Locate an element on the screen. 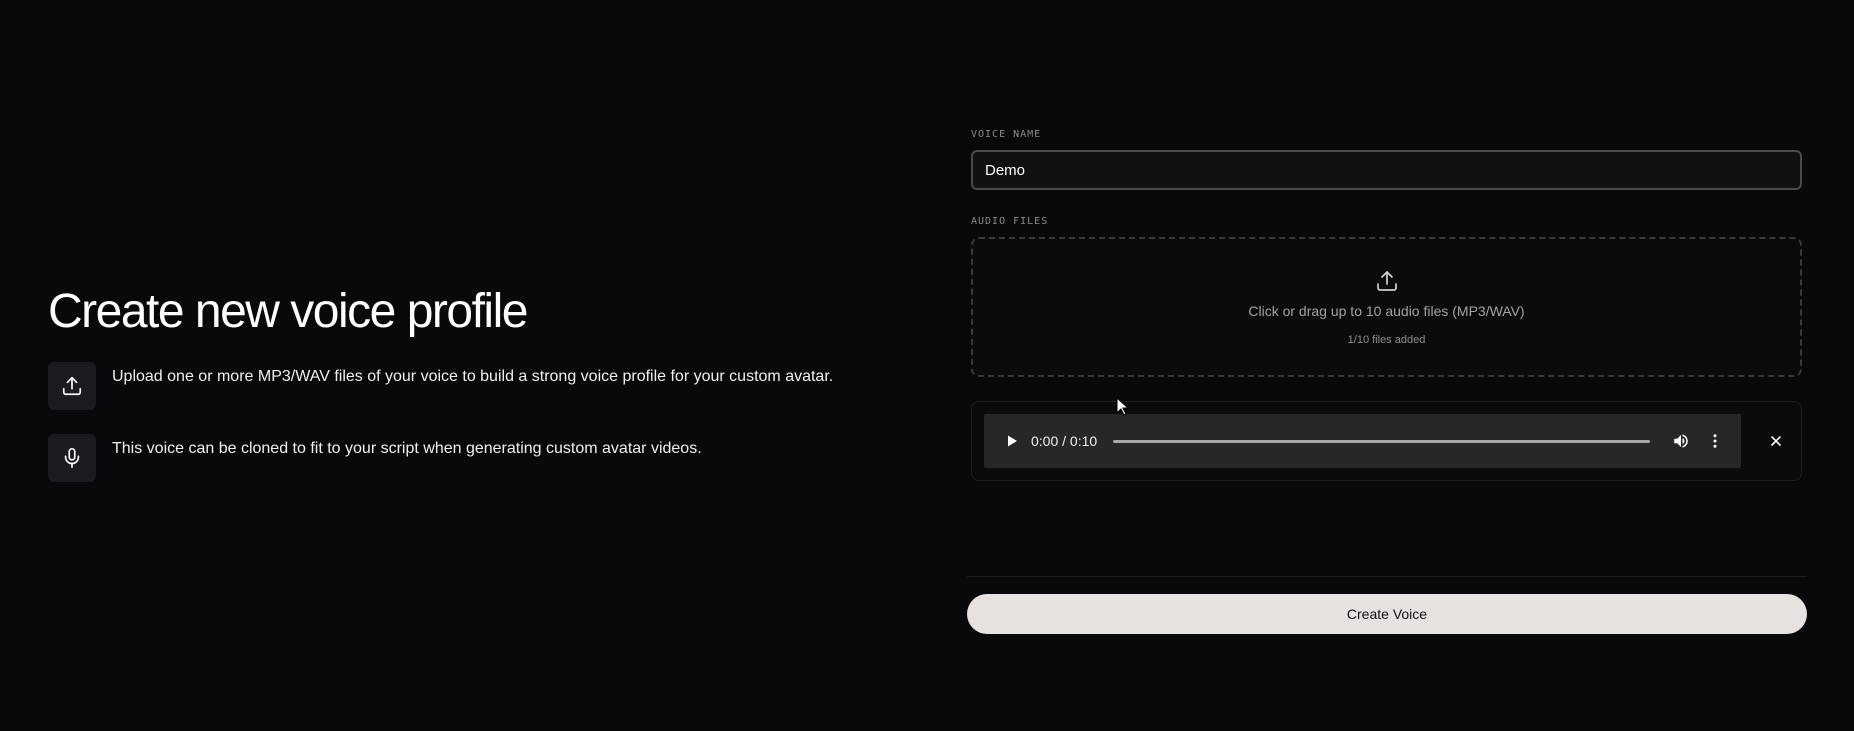 This screenshot has width=1854, height=731. page-title: Create new voice profile is located at coordinates (288, 311).